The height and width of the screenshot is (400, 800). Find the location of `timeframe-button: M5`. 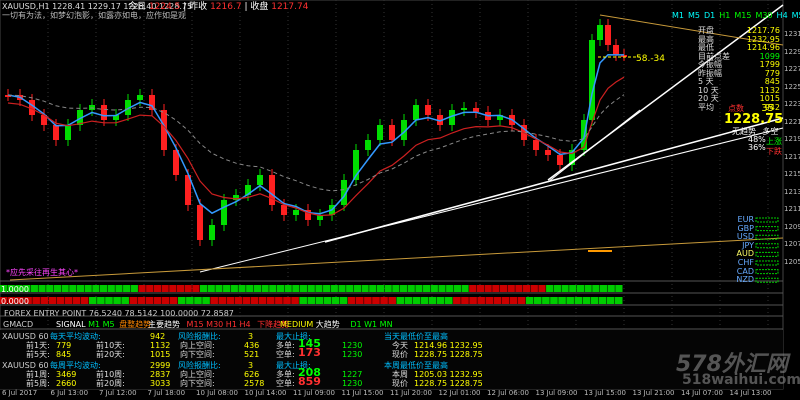

timeframe-button: M5 is located at coordinates (694, 15).